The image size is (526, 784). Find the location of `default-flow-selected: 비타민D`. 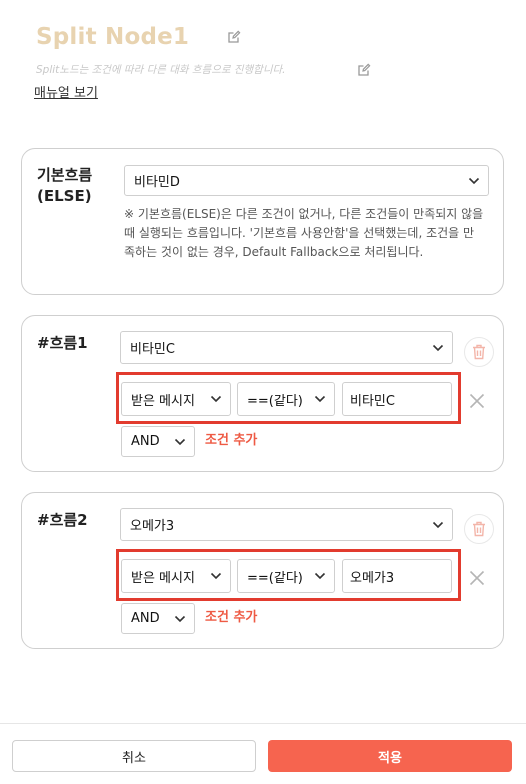

default-flow-selected: 비타민D is located at coordinates (157, 182).